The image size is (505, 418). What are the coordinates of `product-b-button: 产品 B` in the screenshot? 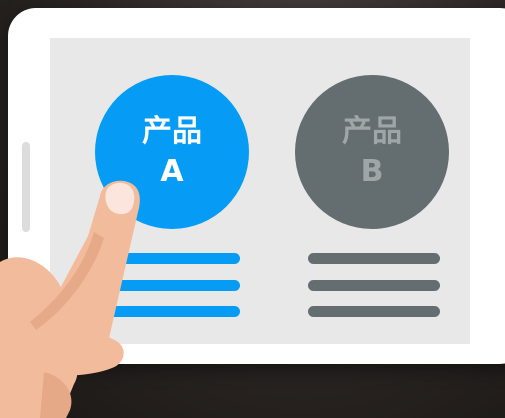 It's located at (372, 152).